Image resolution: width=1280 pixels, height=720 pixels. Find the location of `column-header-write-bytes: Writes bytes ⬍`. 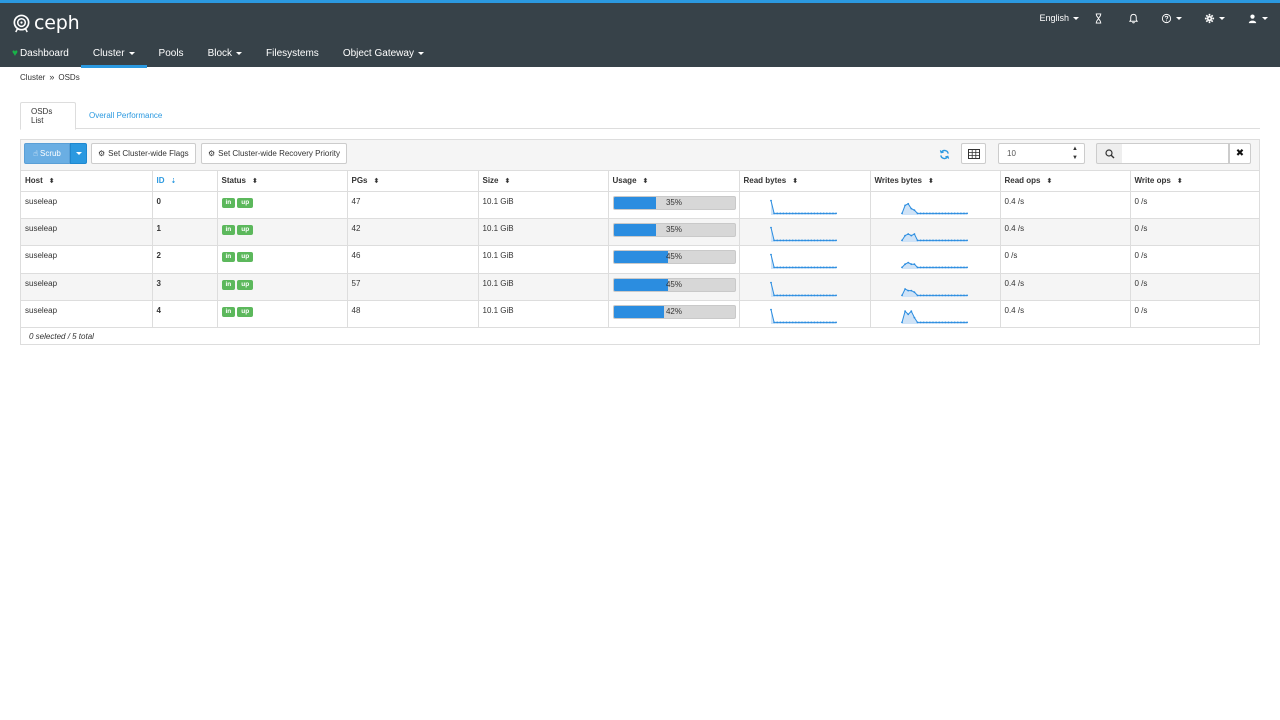

column-header-write-bytes: Writes bytes ⬍ is located at coordinates (935, 181).